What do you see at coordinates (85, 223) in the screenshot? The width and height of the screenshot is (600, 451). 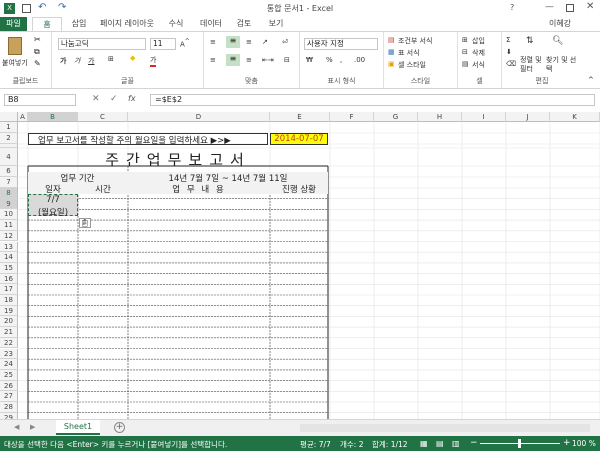 I see `paste-options-icon: 📋︎` at bounding box center [85, 223].